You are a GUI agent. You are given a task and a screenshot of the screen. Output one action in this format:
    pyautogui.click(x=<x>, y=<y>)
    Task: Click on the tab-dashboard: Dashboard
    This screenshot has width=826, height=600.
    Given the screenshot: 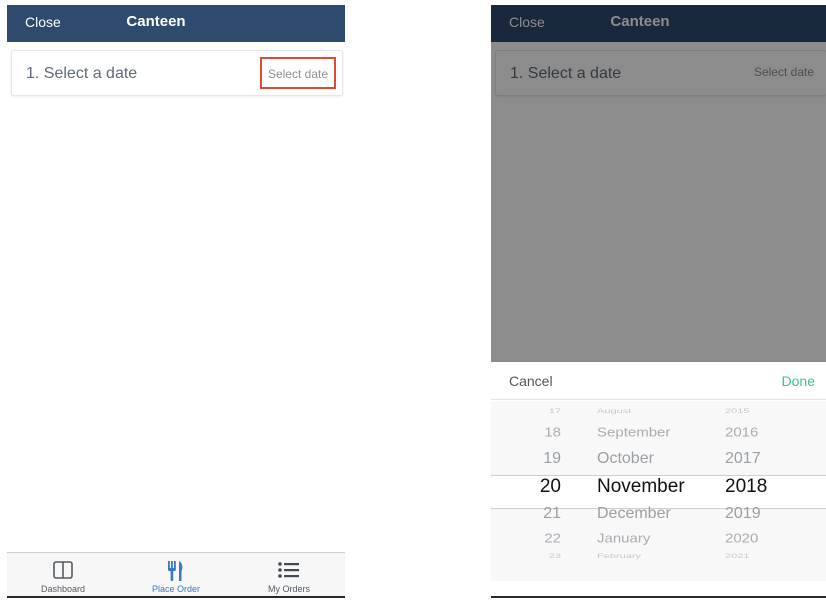 What is the action you would take?
    pyautogui.click(x=63, y=575)
    